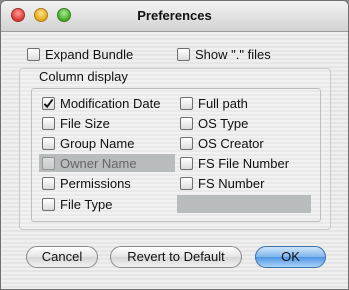  What do you see at coordinates (85, 123) in the screenshot?
I see `file-size-label: File Size` at bounding box center [85, 123].